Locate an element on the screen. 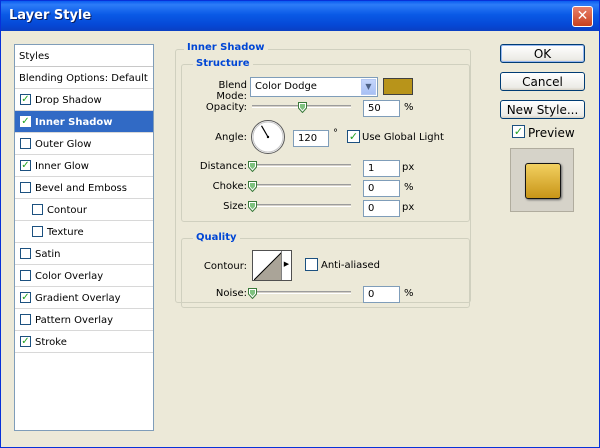 The height and width of the screenshot is (448, 600). style-item-label: Color Overlay is located at coordinates (69, 276).